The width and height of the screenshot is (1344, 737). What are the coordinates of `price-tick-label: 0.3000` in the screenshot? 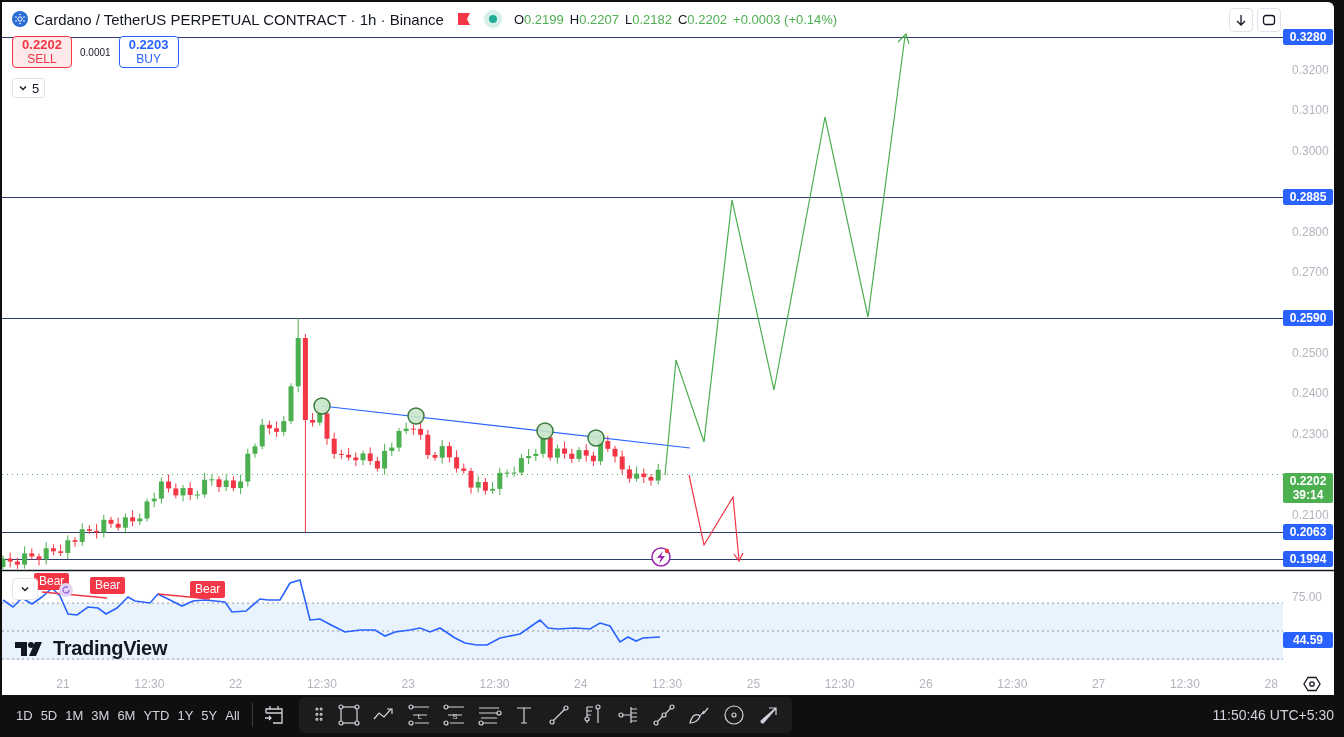 It's located at (1310, 151).